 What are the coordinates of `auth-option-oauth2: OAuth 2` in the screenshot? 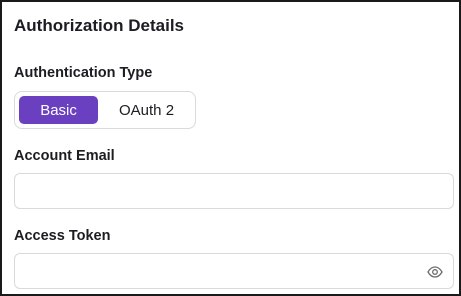 It's located at (146, 110).